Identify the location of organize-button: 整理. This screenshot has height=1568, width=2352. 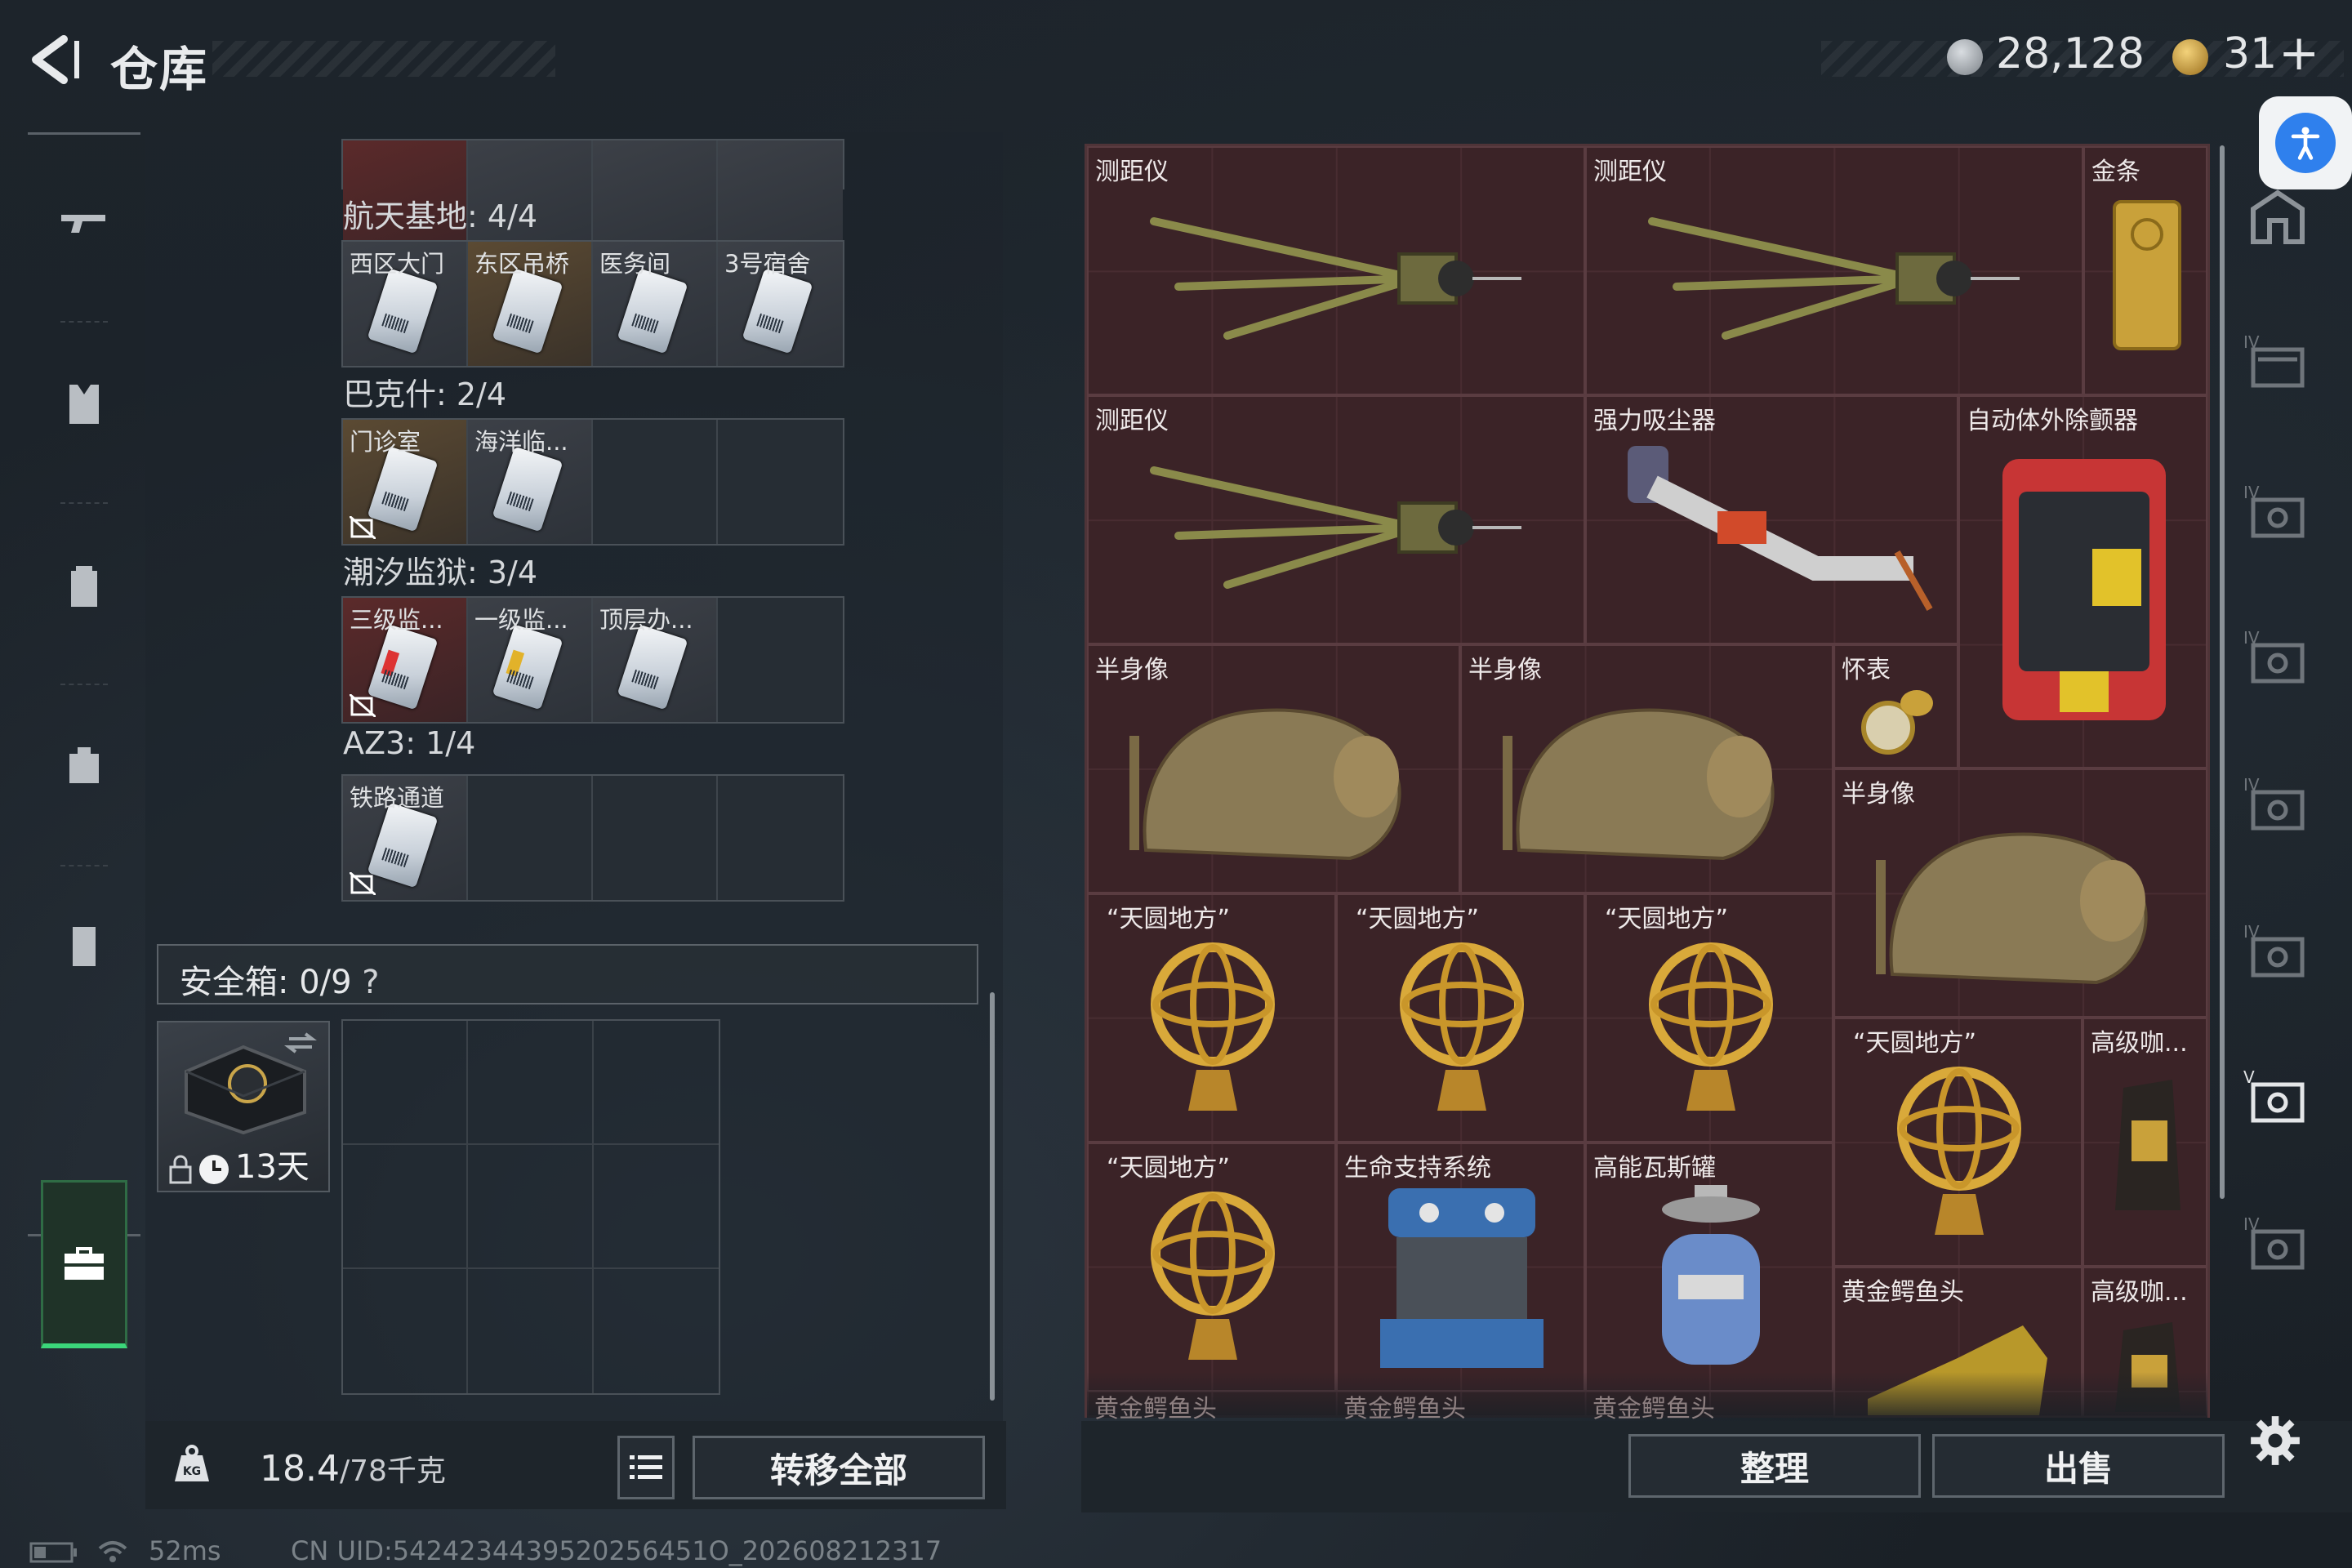
(1775, 1466).